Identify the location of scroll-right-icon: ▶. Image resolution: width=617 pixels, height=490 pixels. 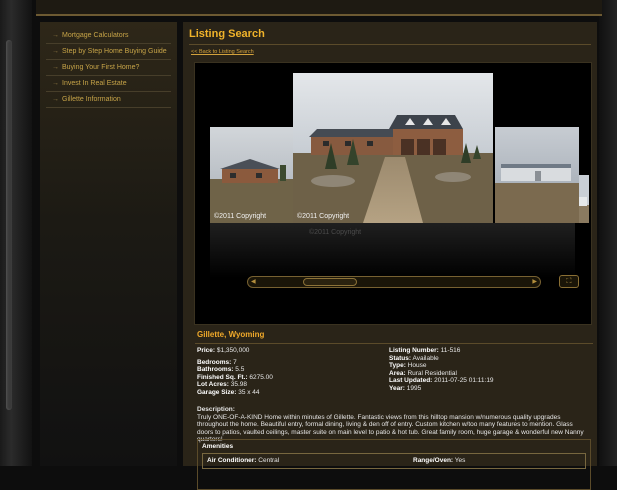
(534, 282).